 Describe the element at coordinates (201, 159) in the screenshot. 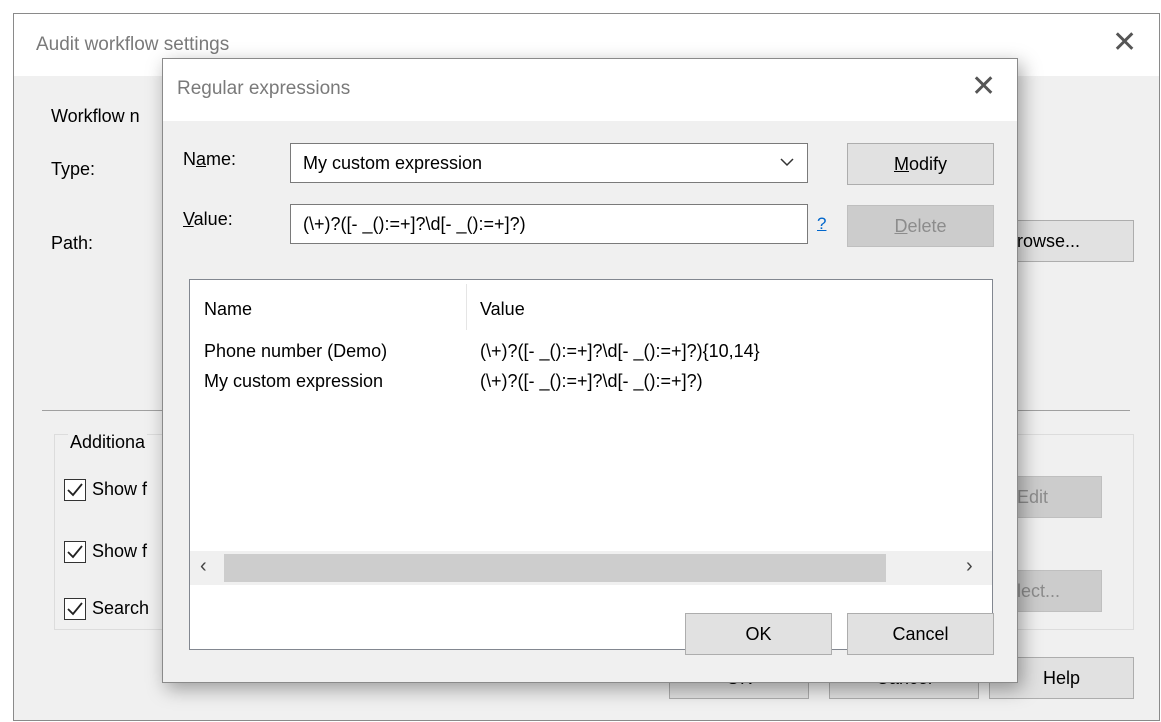

I see `name-label-access-key: a` at that location.